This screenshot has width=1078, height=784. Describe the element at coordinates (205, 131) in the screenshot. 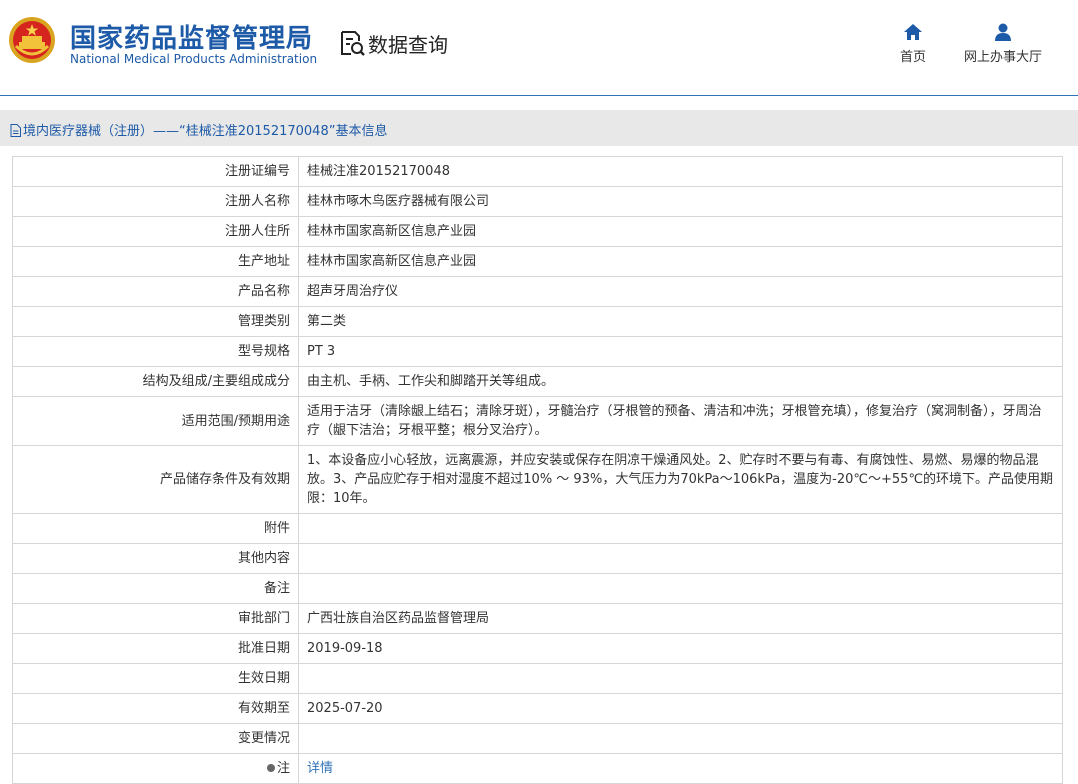

I see `breadcrumb-text: 境内医疗器械（注册）——“桂械注准20152170048”基本信息` at that location.